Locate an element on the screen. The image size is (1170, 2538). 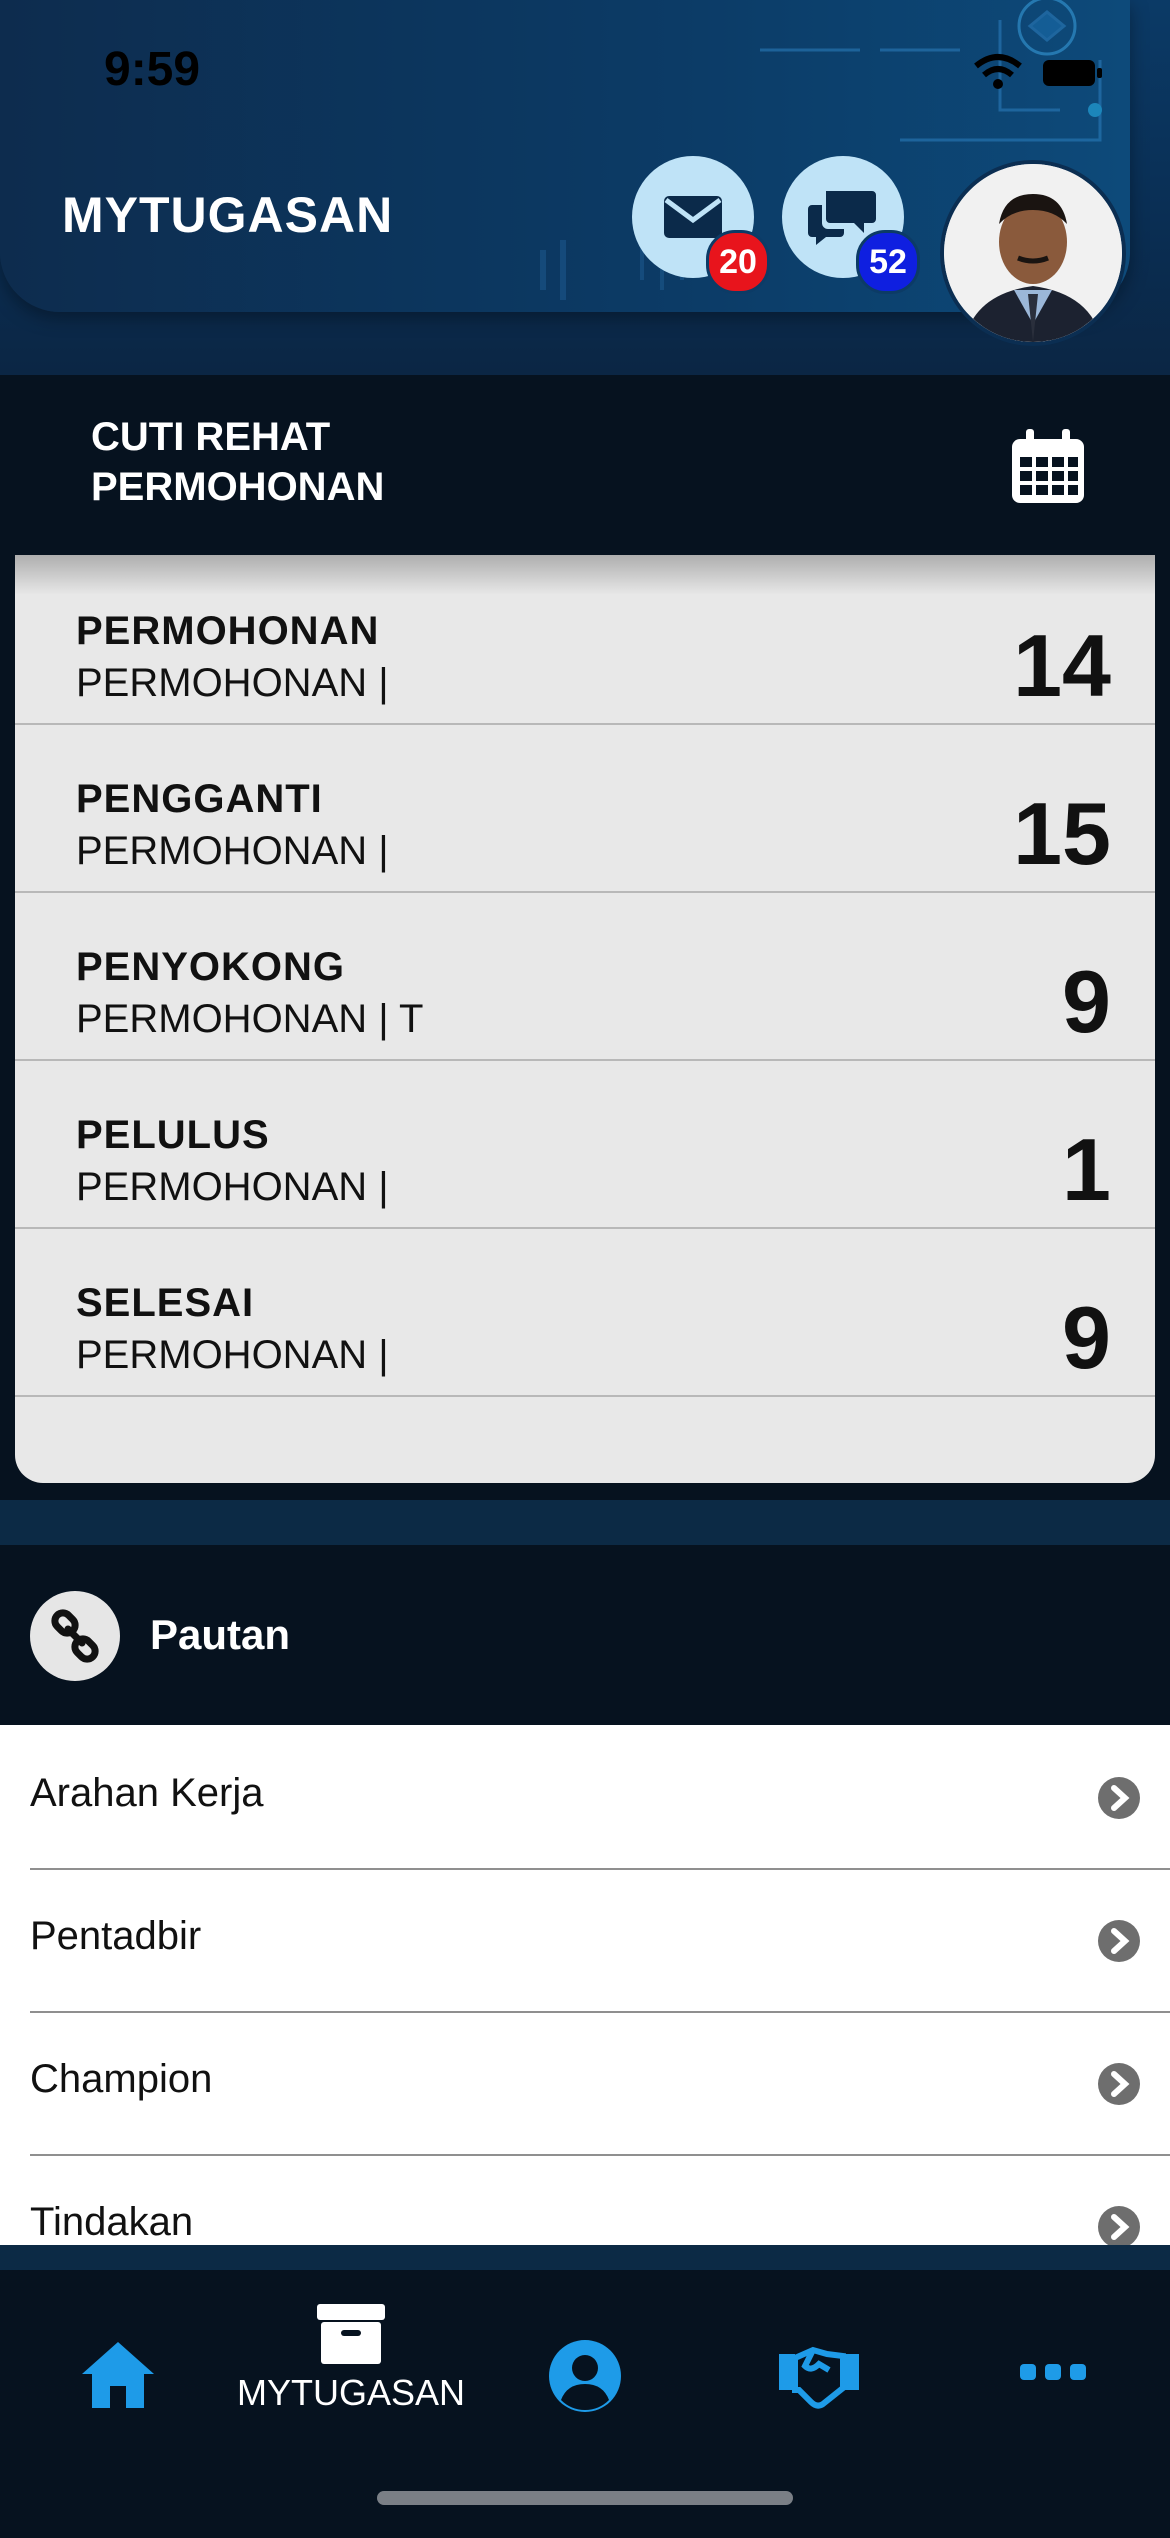
link-label: Tindakan is located at coordinates (112, 2222).